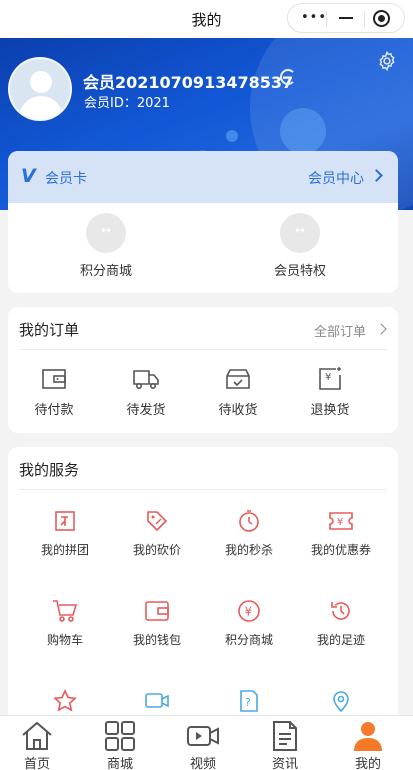  Describe the element at coordinates (340, 640) in the screenshot. I see `service-label: 我的足迹` at that location.